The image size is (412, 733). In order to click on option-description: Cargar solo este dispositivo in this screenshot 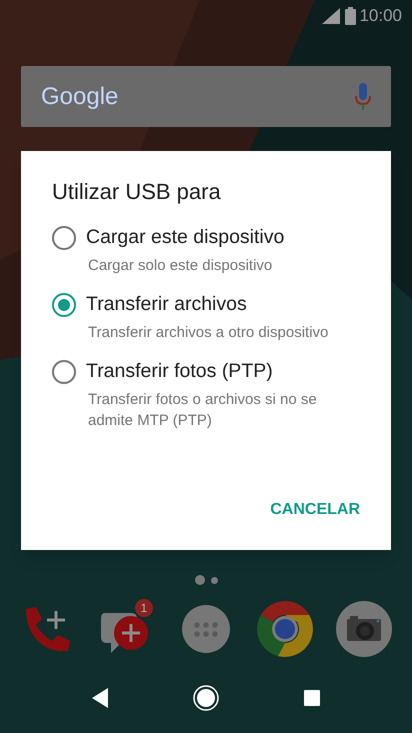, I will do `click(181, 266)`.